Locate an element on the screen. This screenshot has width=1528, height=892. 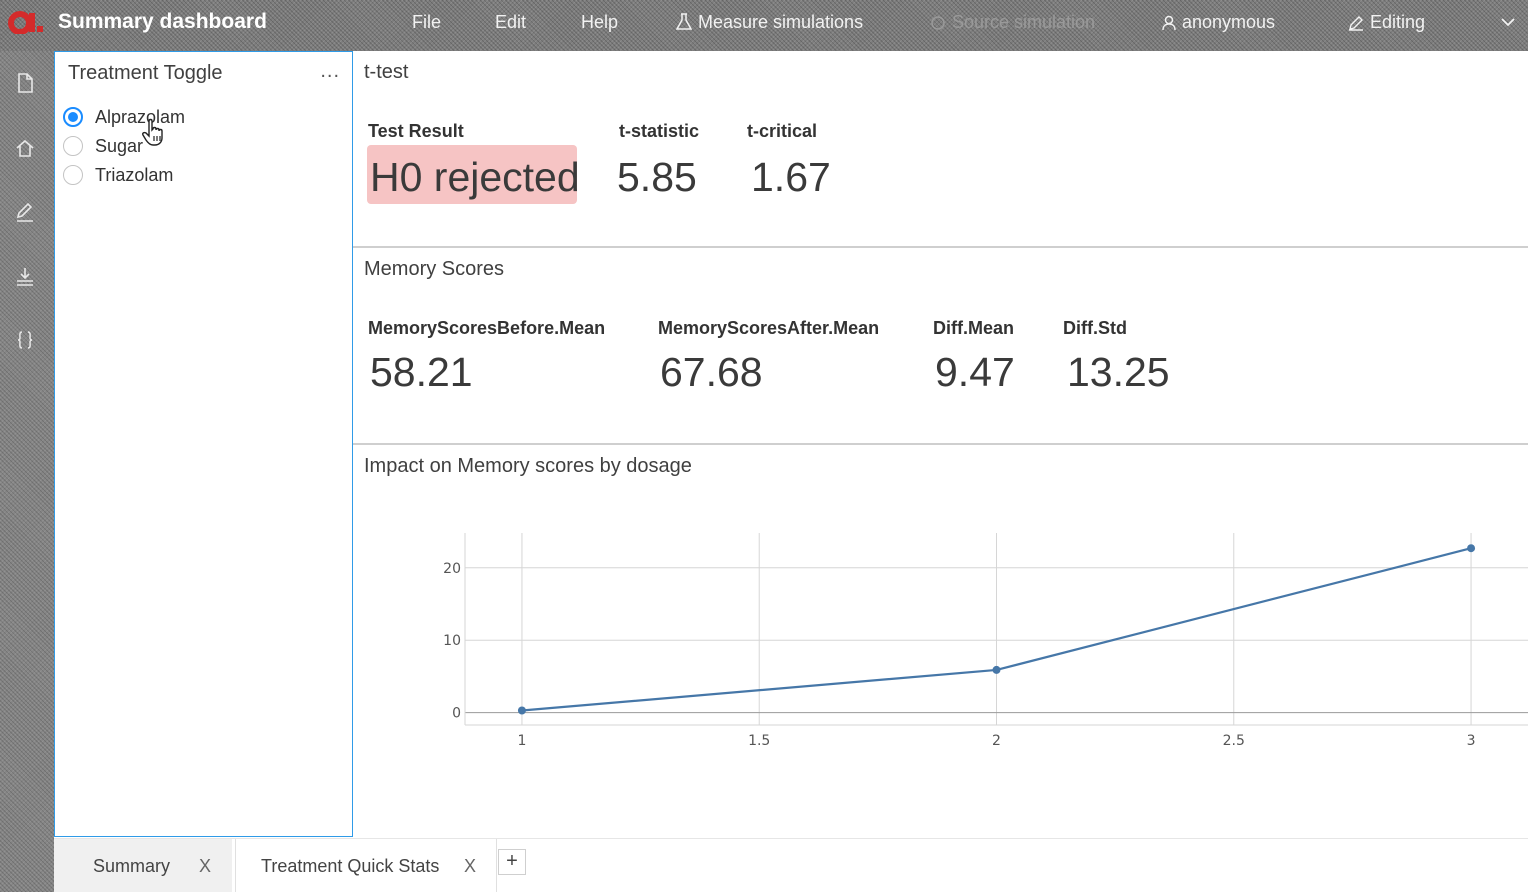
chevron-down-icon is located at coordinates (1508, 22).